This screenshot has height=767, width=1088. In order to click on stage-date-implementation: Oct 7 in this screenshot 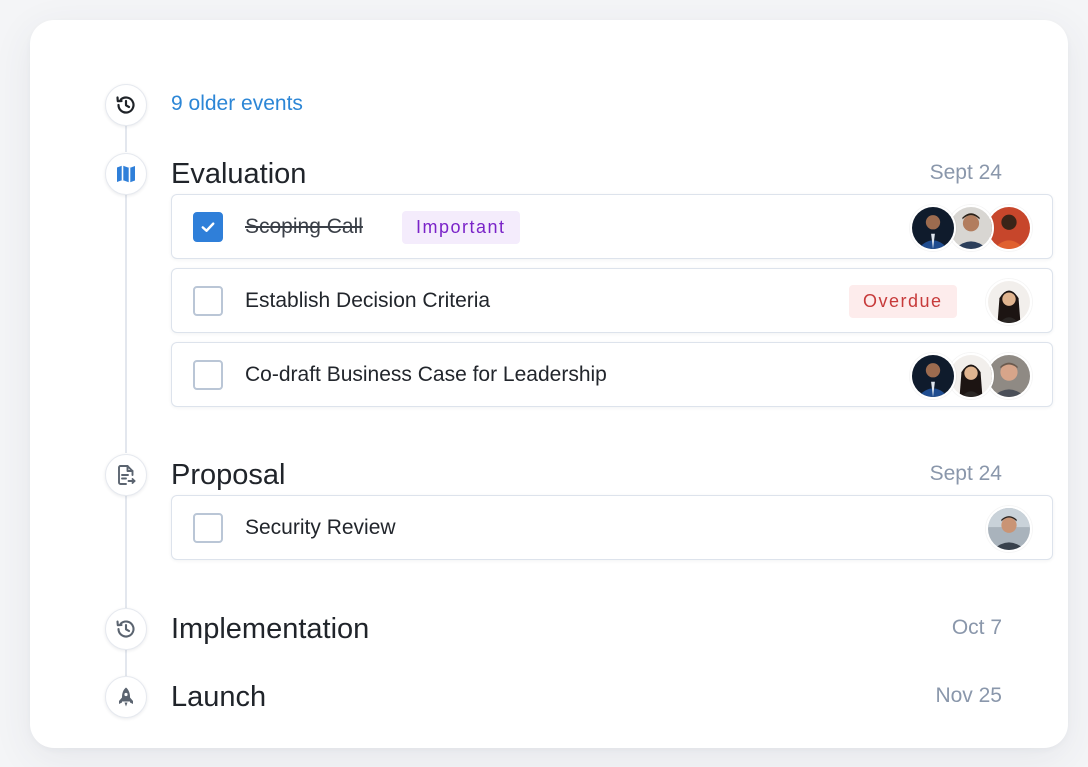, I will do `click(976, 627)`.